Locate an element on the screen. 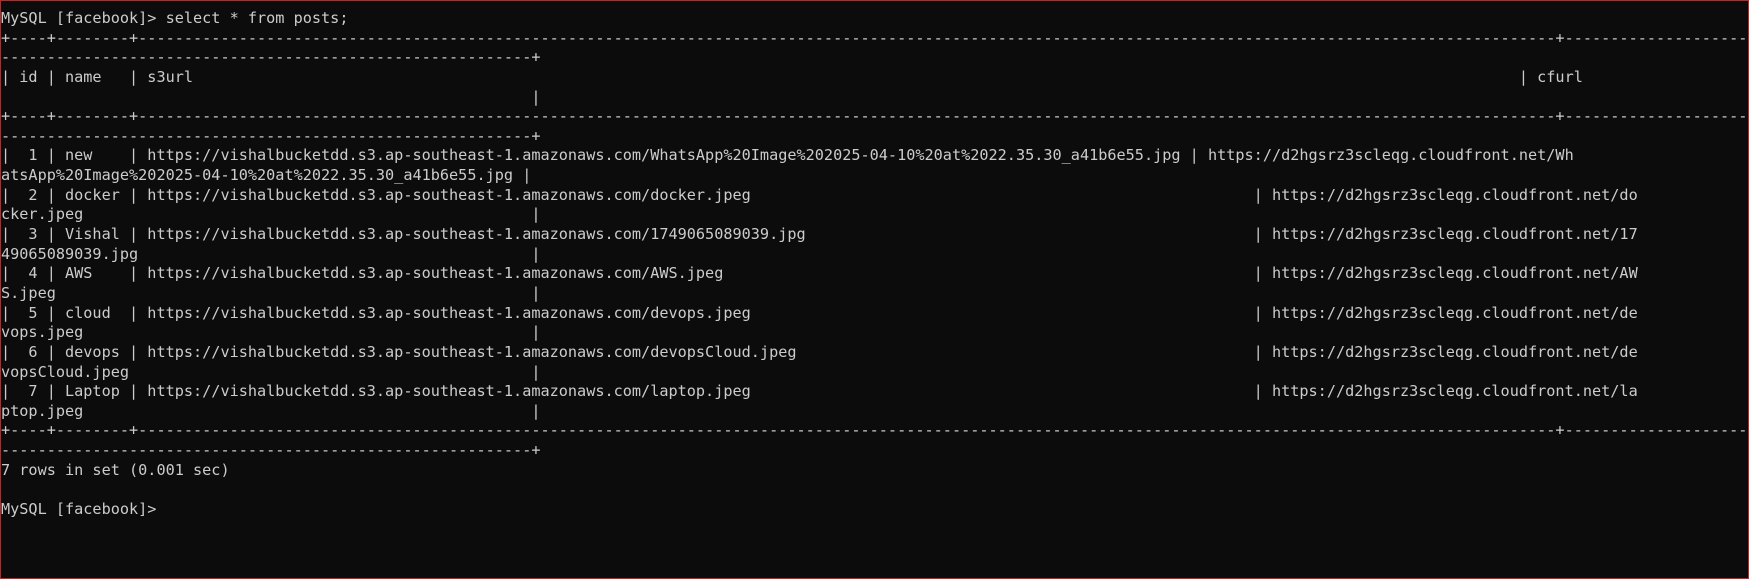 This screenshot has width=1749, height=579. table-header-row: | id | name | s3url | cfurl is located at coordinates (792, 76).